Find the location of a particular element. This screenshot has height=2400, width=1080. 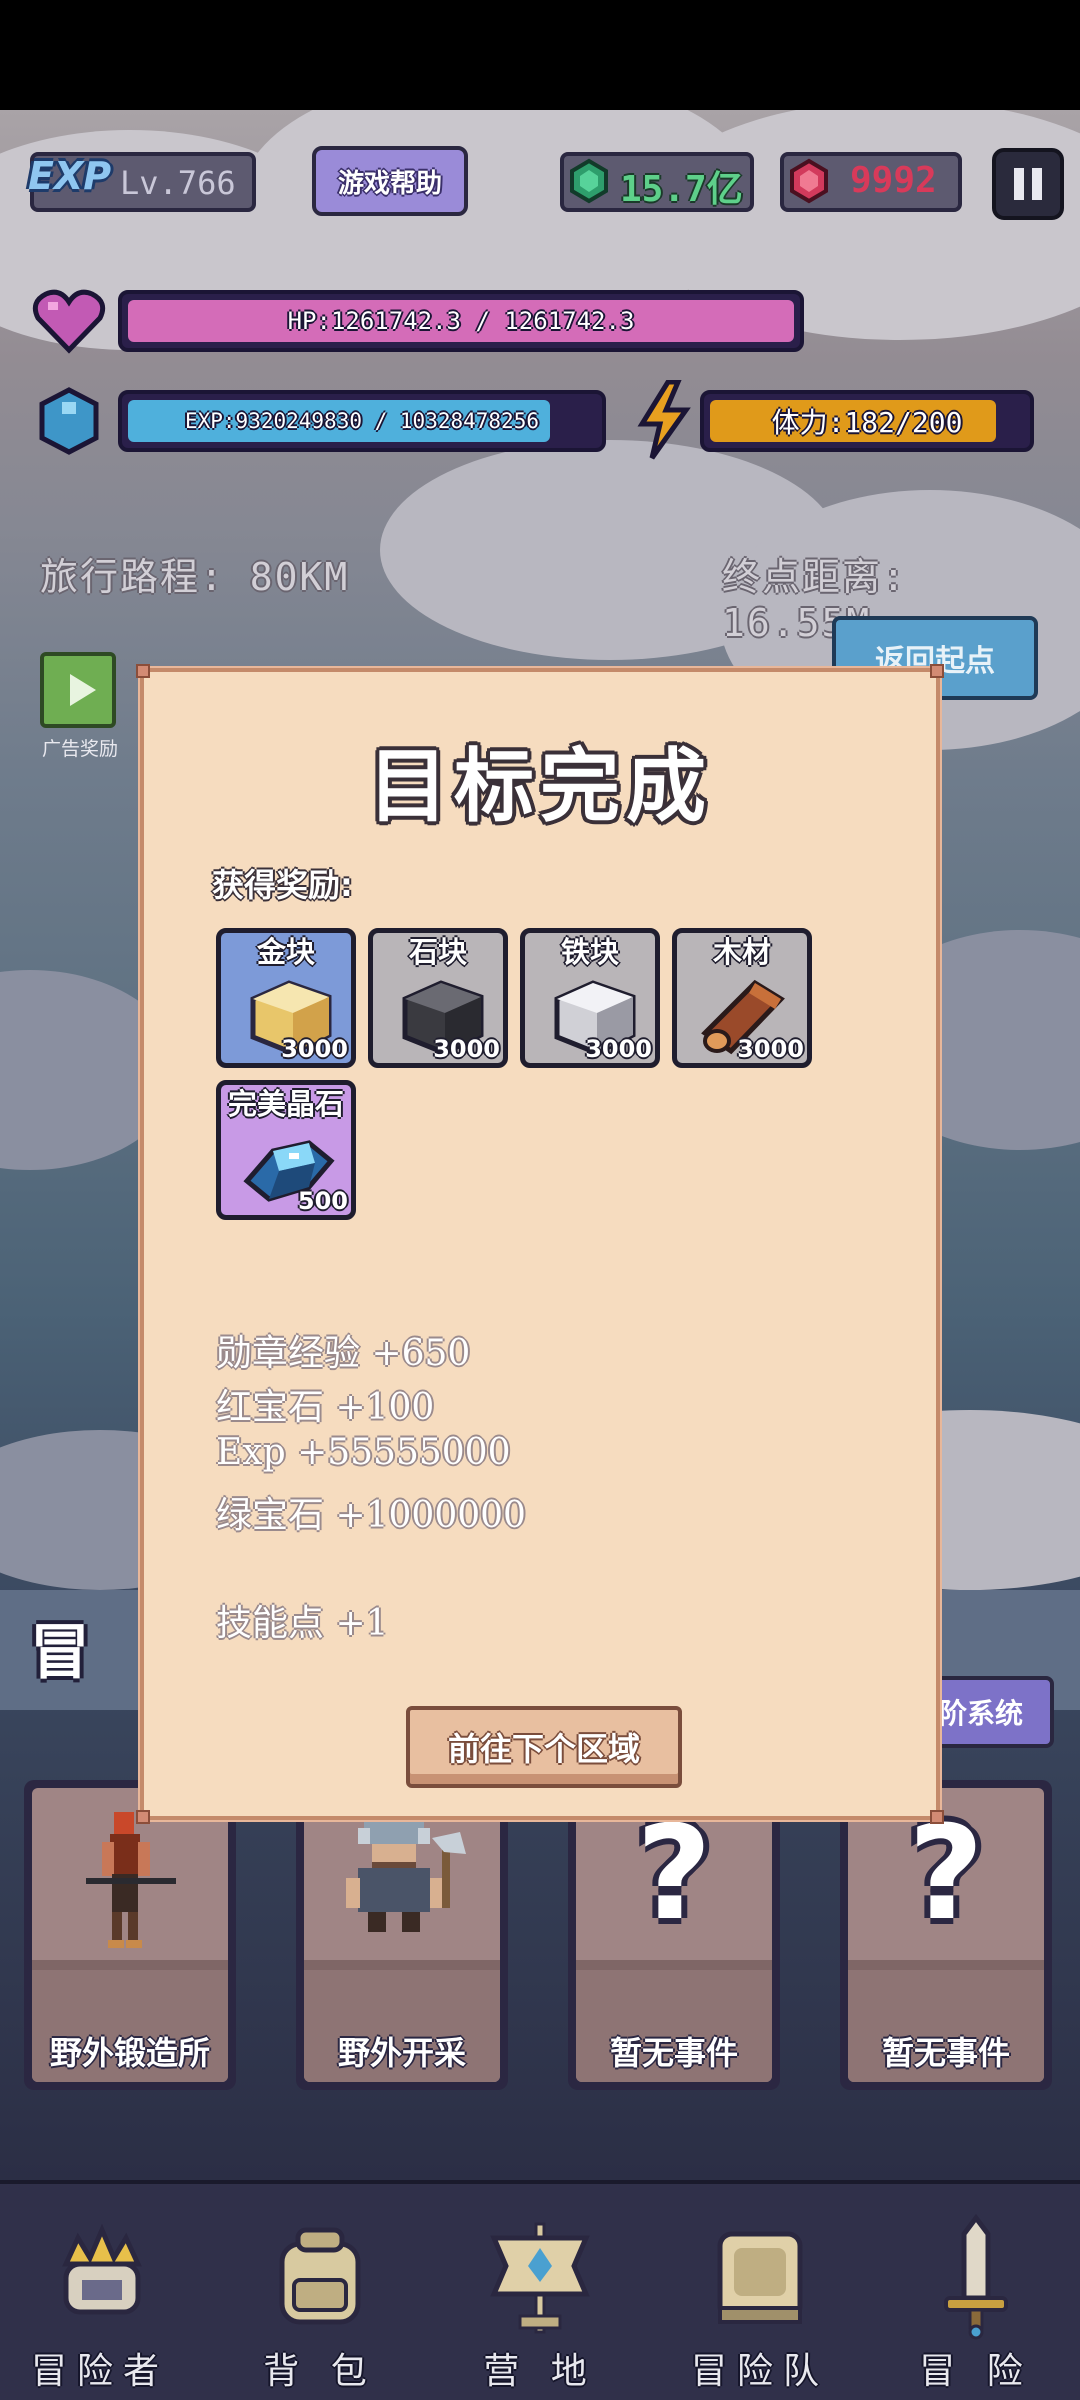

nav-label: 冒险队 is located at coordinates (759, 2371).